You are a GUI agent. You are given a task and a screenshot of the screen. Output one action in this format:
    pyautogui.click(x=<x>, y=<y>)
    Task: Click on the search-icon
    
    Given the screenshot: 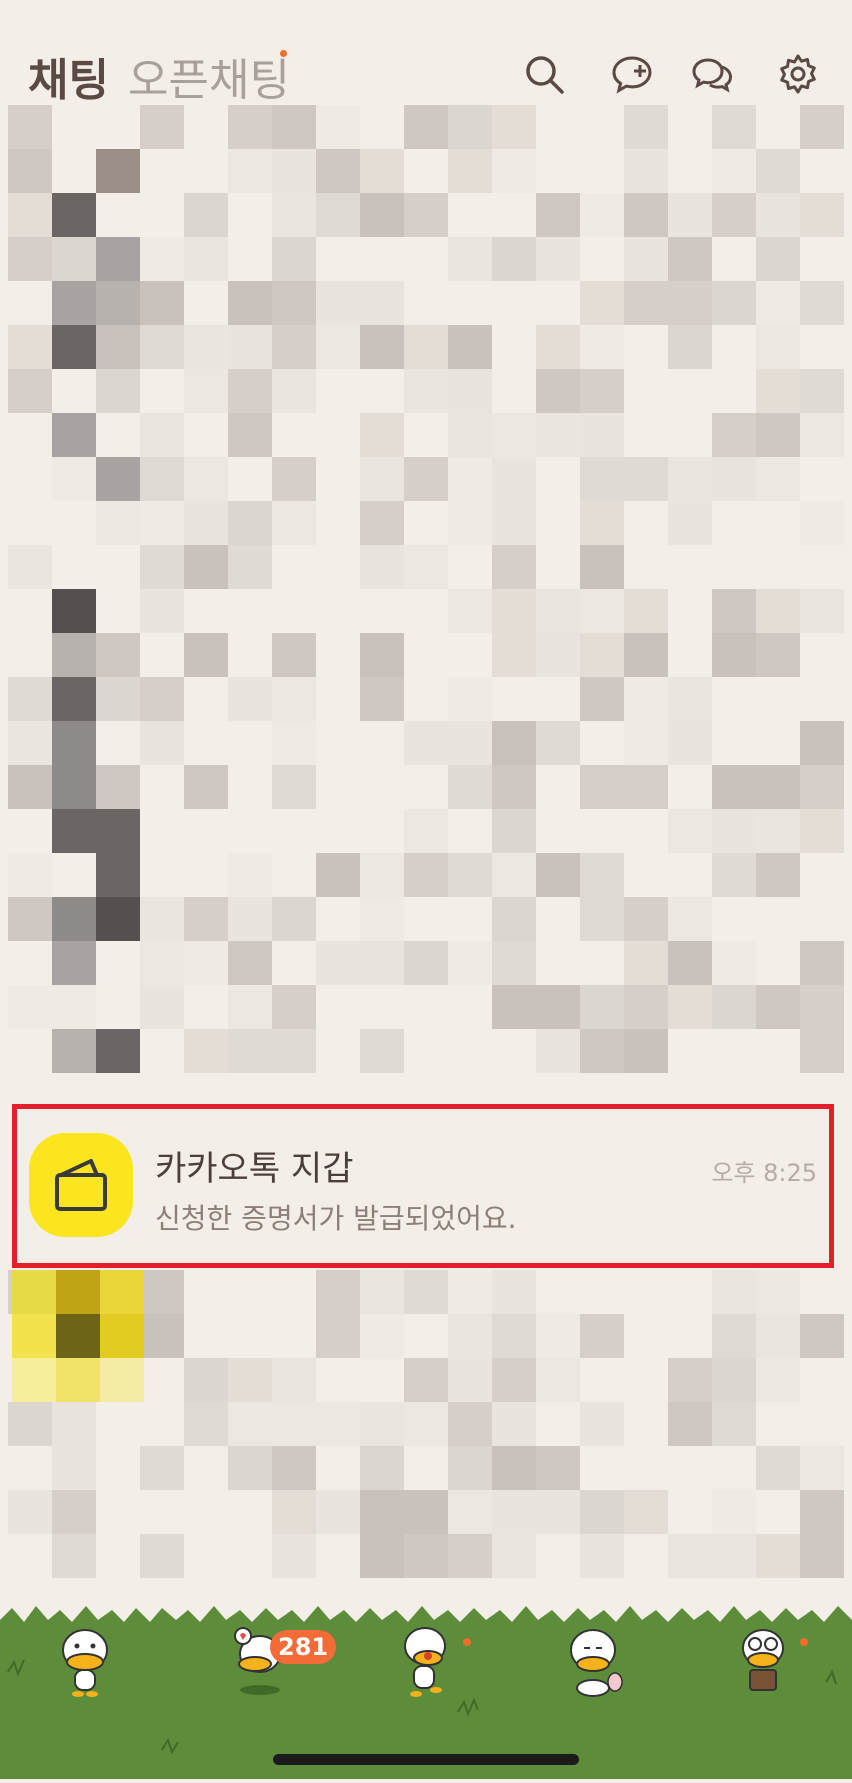 What is the action you would take?
    pyautogui.click(x=544, y=74)
    